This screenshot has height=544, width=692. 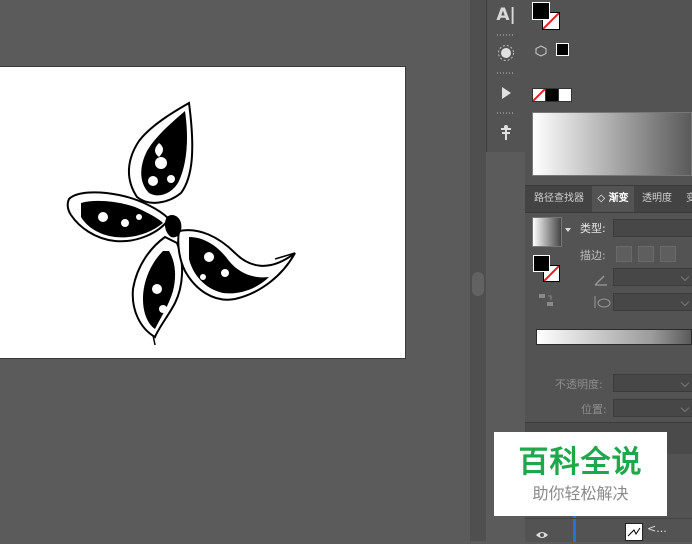 I want to click on none-swatch, so click(x=539, y=95).